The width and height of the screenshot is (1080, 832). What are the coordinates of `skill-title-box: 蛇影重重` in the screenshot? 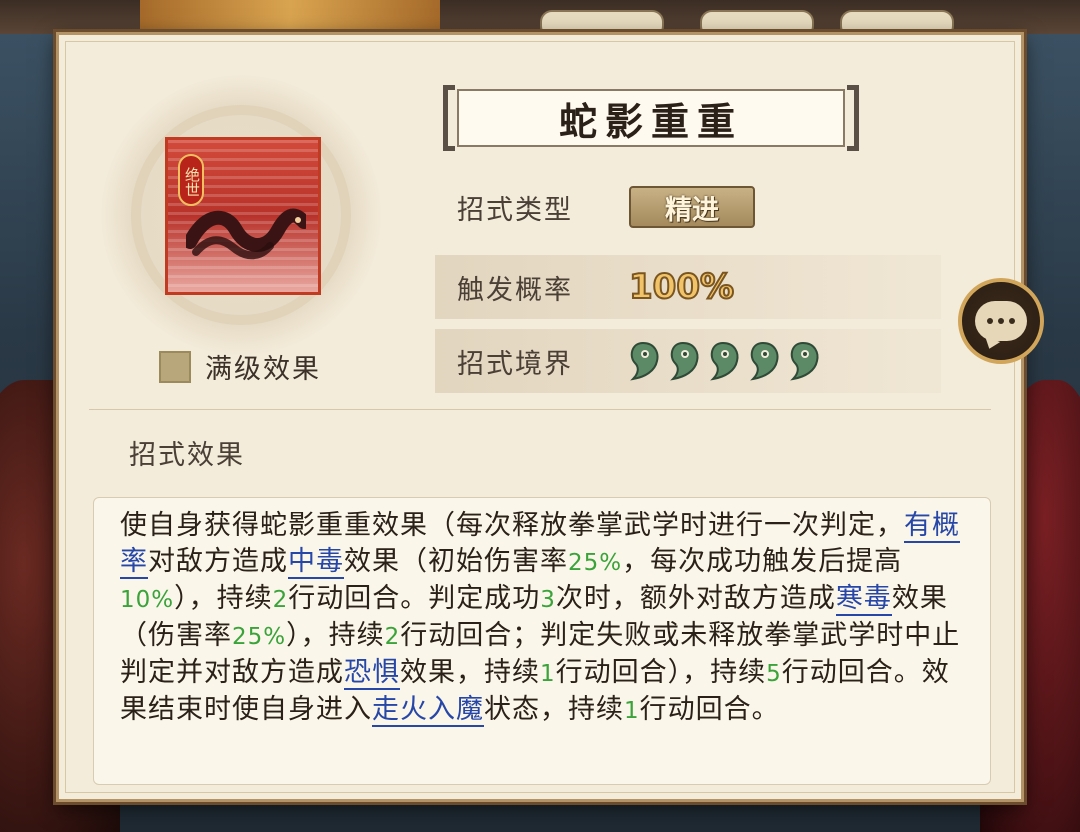 It's located at (651, 118).